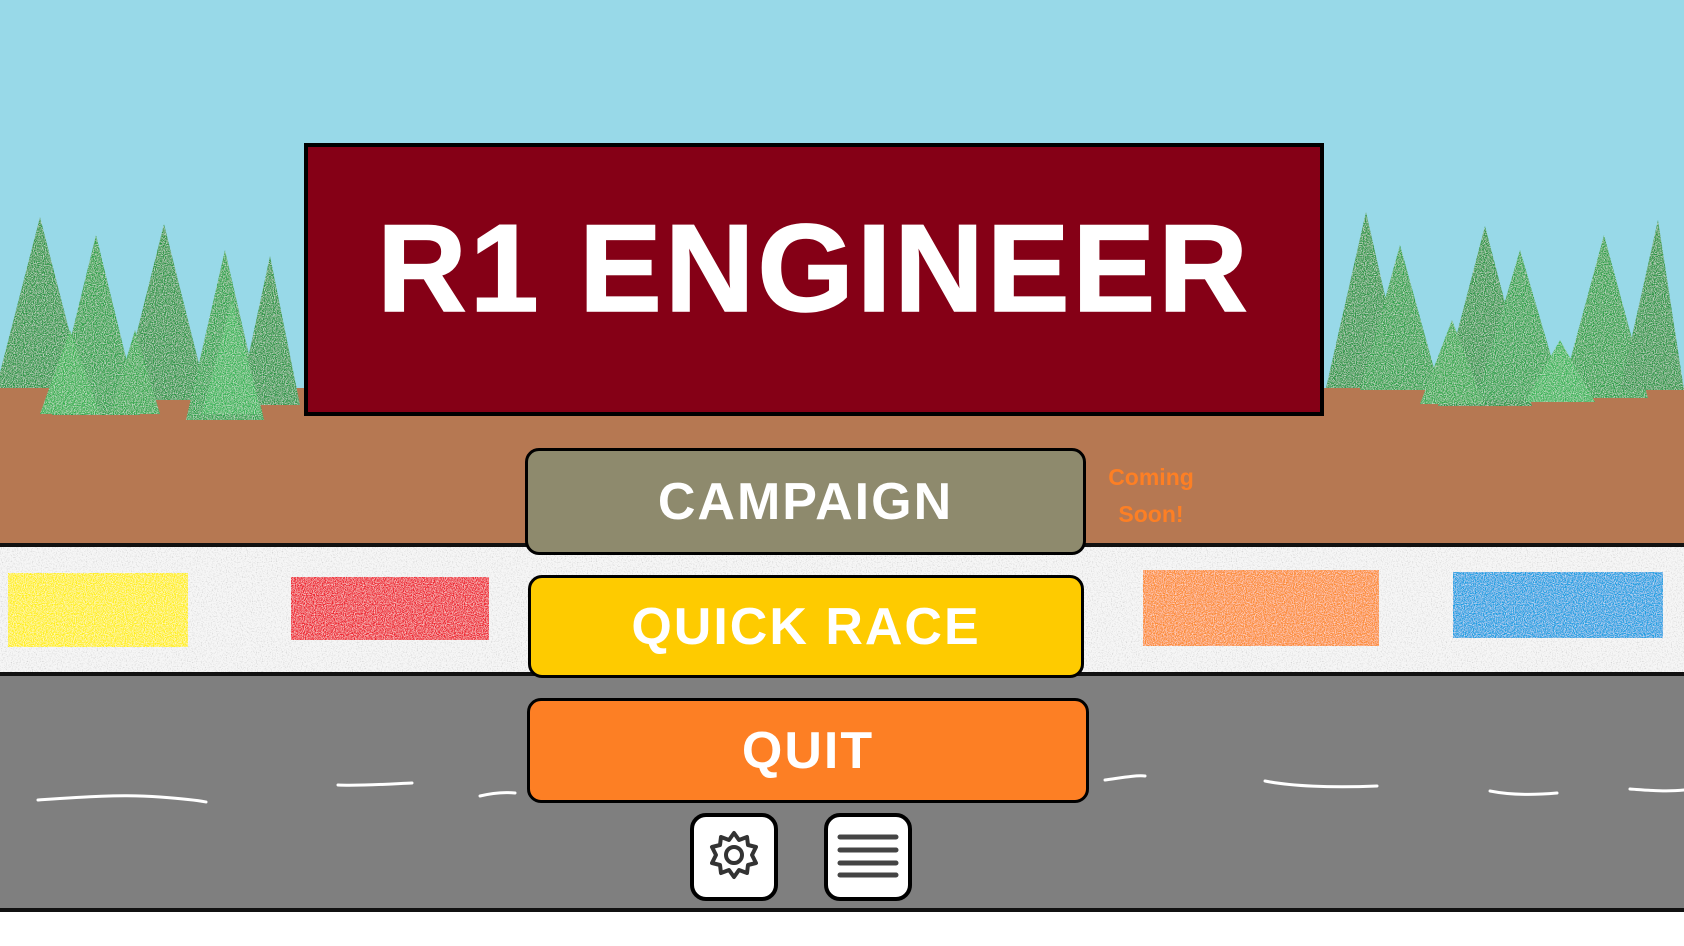 This screenshot has width=1684, height=946. I want to click on campaign-button: CAMPAIGN, so click(805, 501).